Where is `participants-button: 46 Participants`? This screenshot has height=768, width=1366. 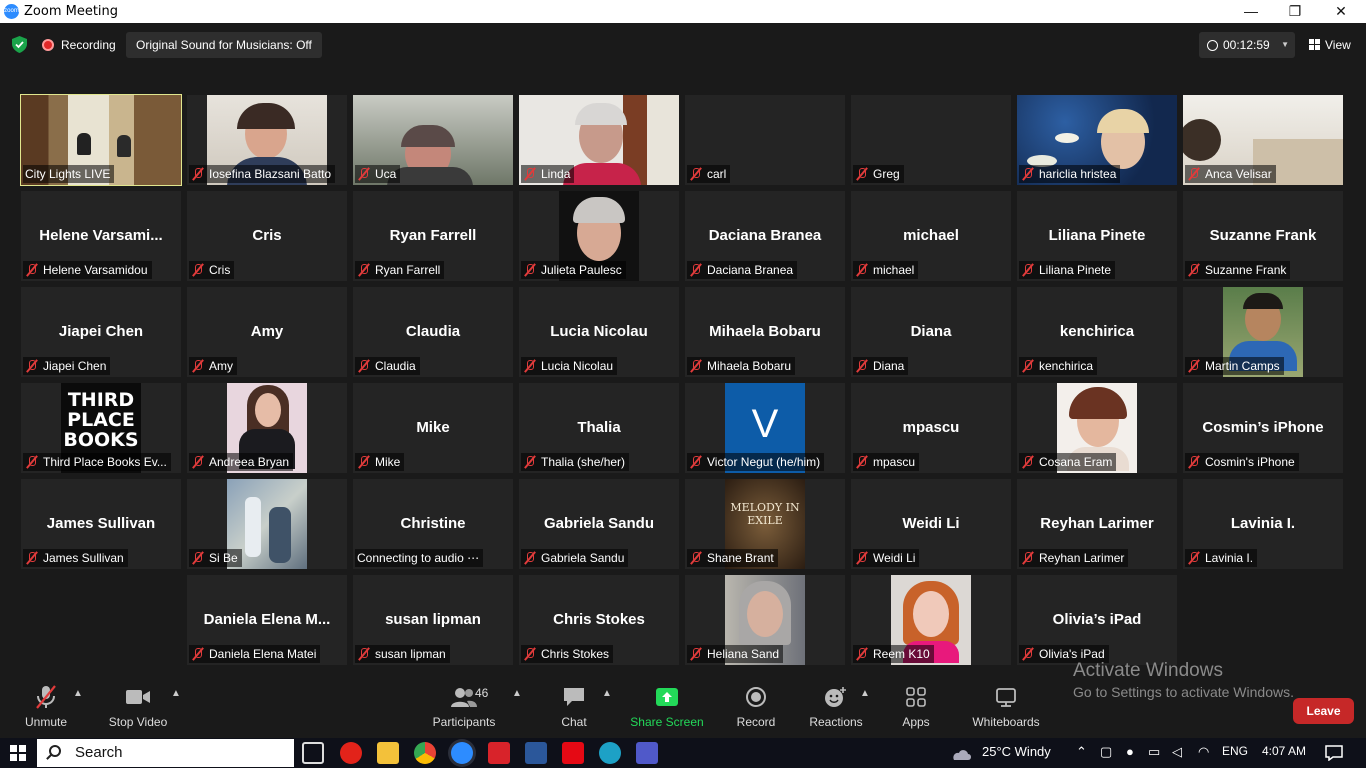 participants-button: 46 Participants is located at coordinates (464, 706).